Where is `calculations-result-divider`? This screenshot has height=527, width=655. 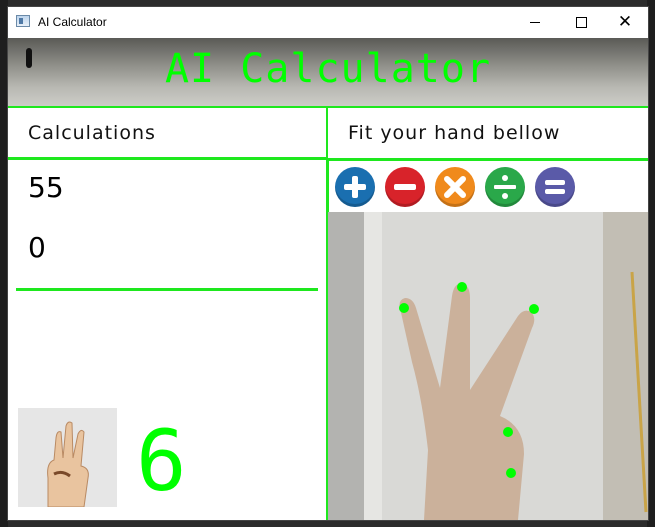 calculations-result-divider is located at coordinates (167, 289).